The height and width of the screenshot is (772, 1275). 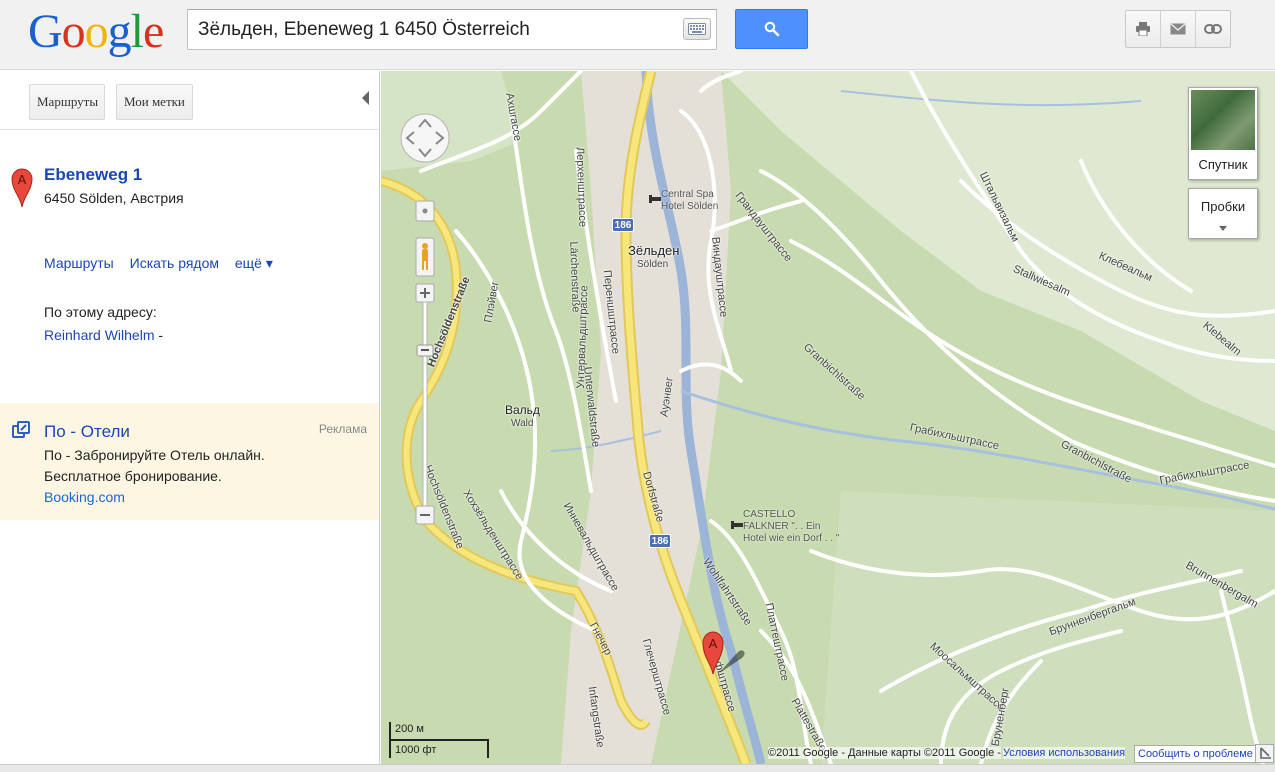 I want to click on zoom-reset-icon, so click(x=425, y=211).